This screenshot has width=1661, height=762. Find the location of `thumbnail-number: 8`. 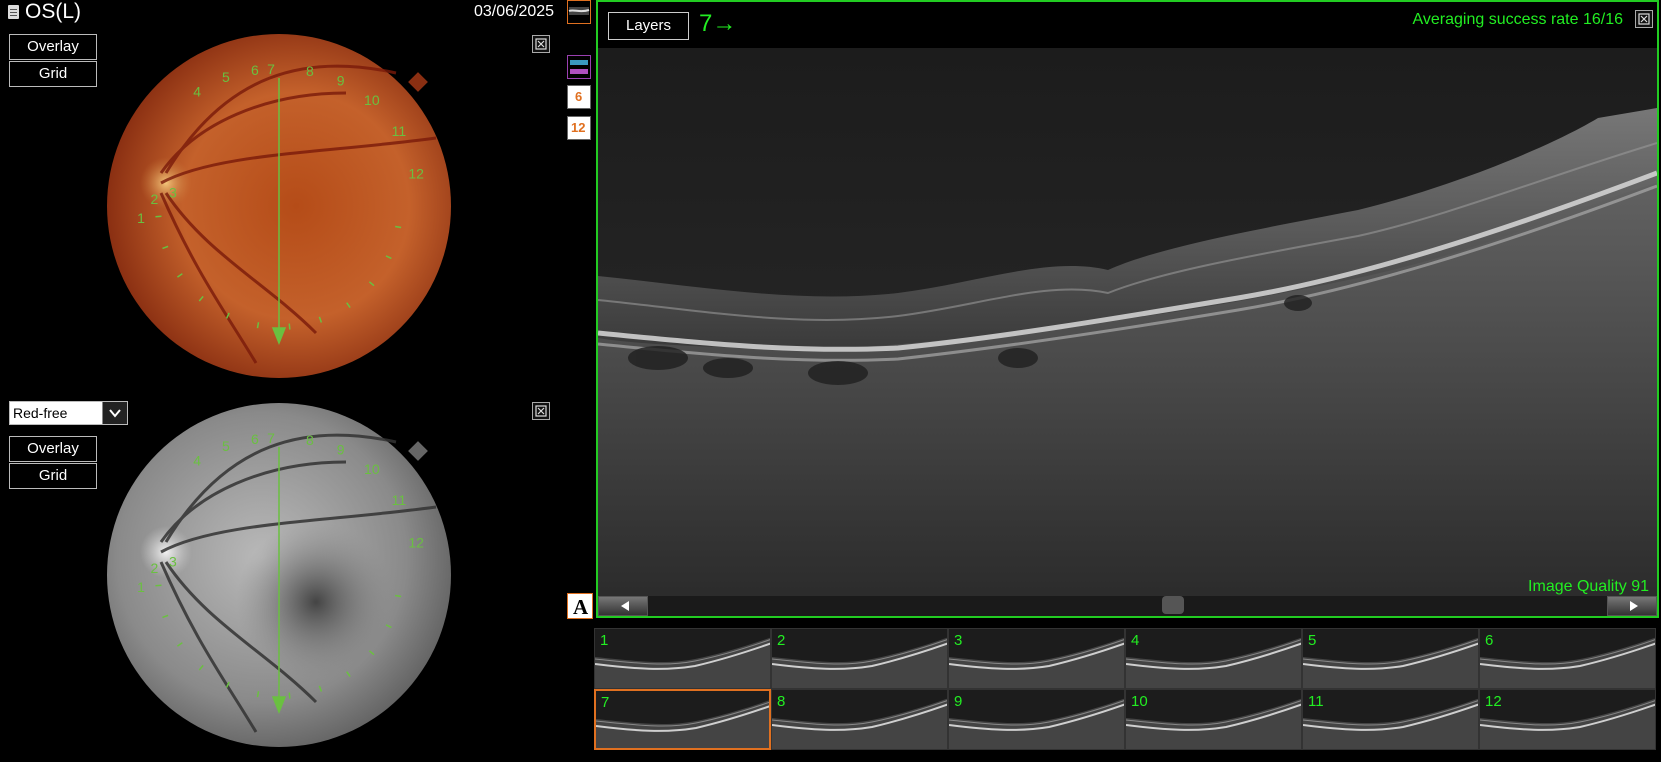

thumbnail-number: 8 is located at coordinates (781, 701).